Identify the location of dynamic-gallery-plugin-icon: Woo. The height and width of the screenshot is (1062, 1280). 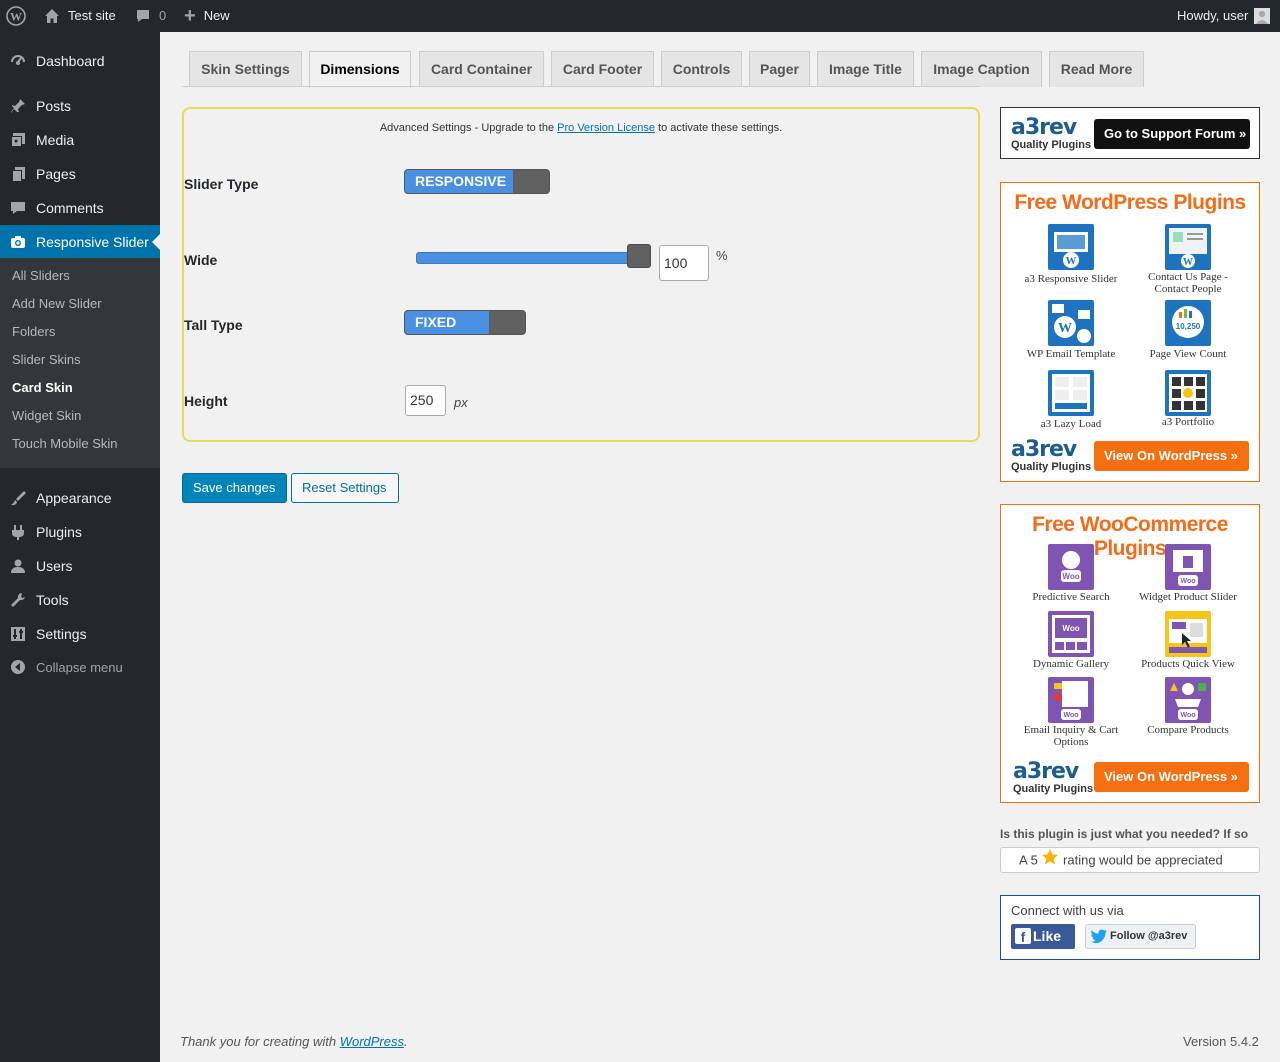
(1071, 634).